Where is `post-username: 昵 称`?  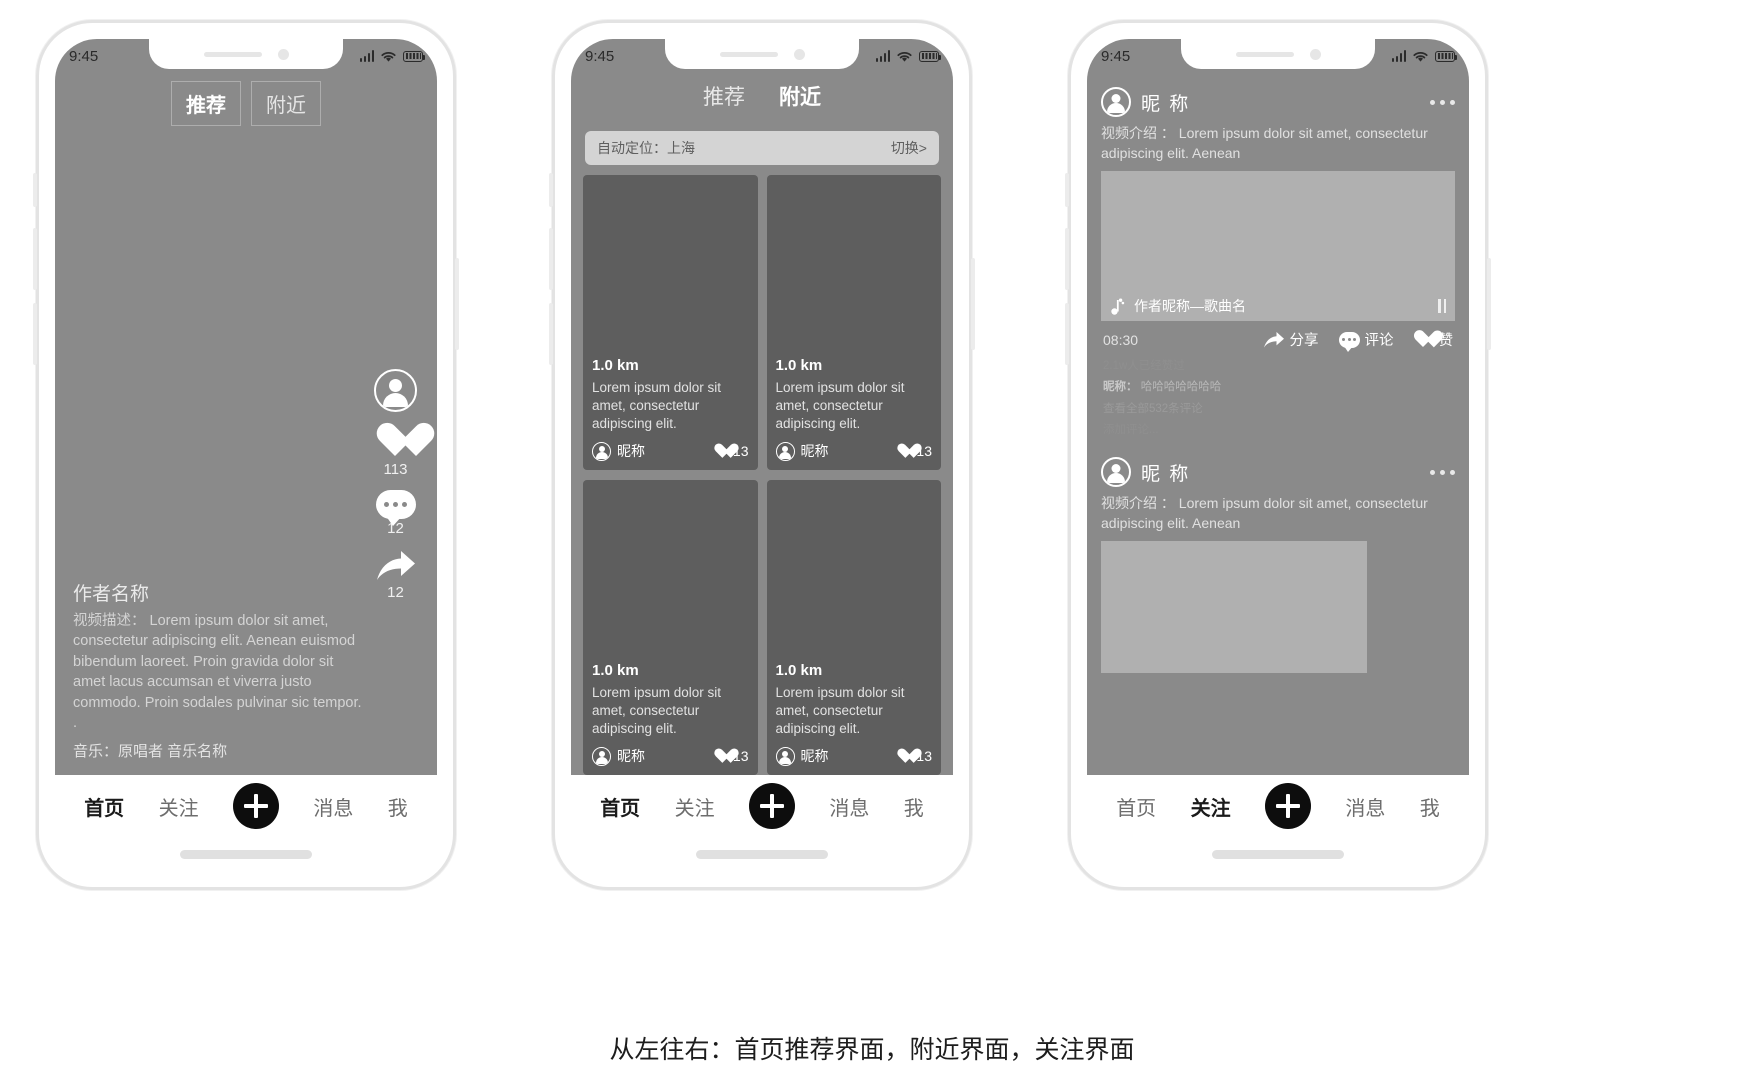
post-username: 昵 称 is located at coordinates (1166, 474).